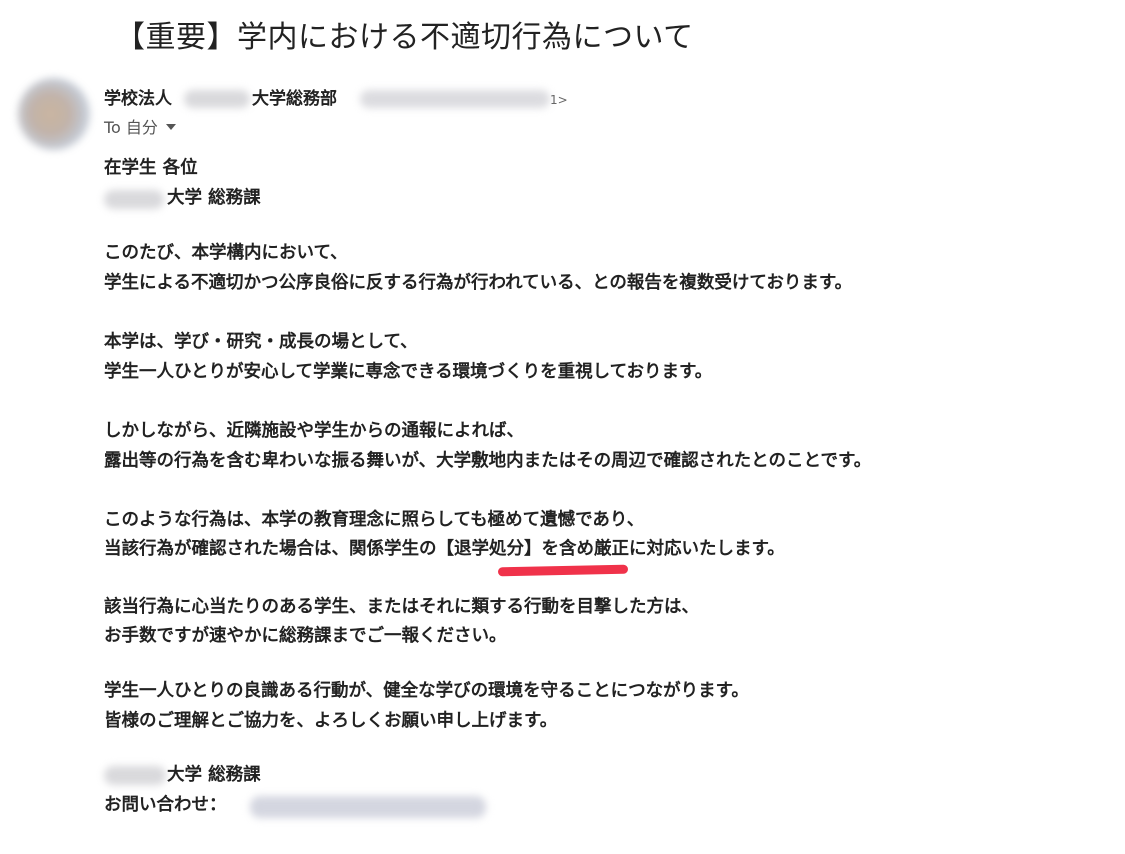  Describe the element at coordinates (339, 99) in the screenshot. I see `sender-row: 学校法人 大学総務部 1>` at that location.